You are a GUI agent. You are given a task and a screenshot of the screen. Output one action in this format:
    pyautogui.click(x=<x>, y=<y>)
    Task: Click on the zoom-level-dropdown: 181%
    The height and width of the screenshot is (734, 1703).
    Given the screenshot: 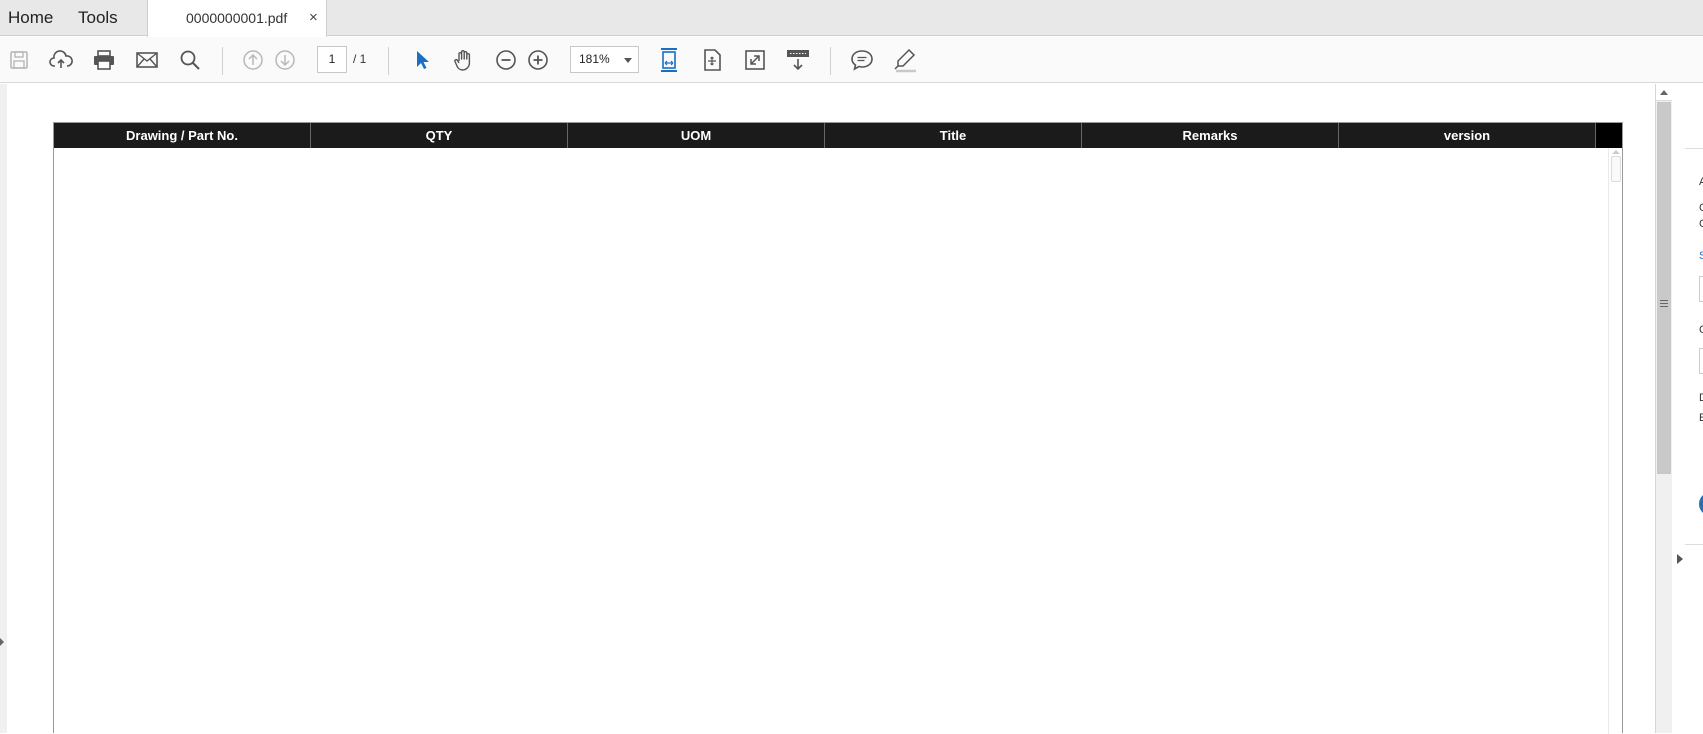 What is the action you would take?
    pyautogui.click(x=604, y=59)
    